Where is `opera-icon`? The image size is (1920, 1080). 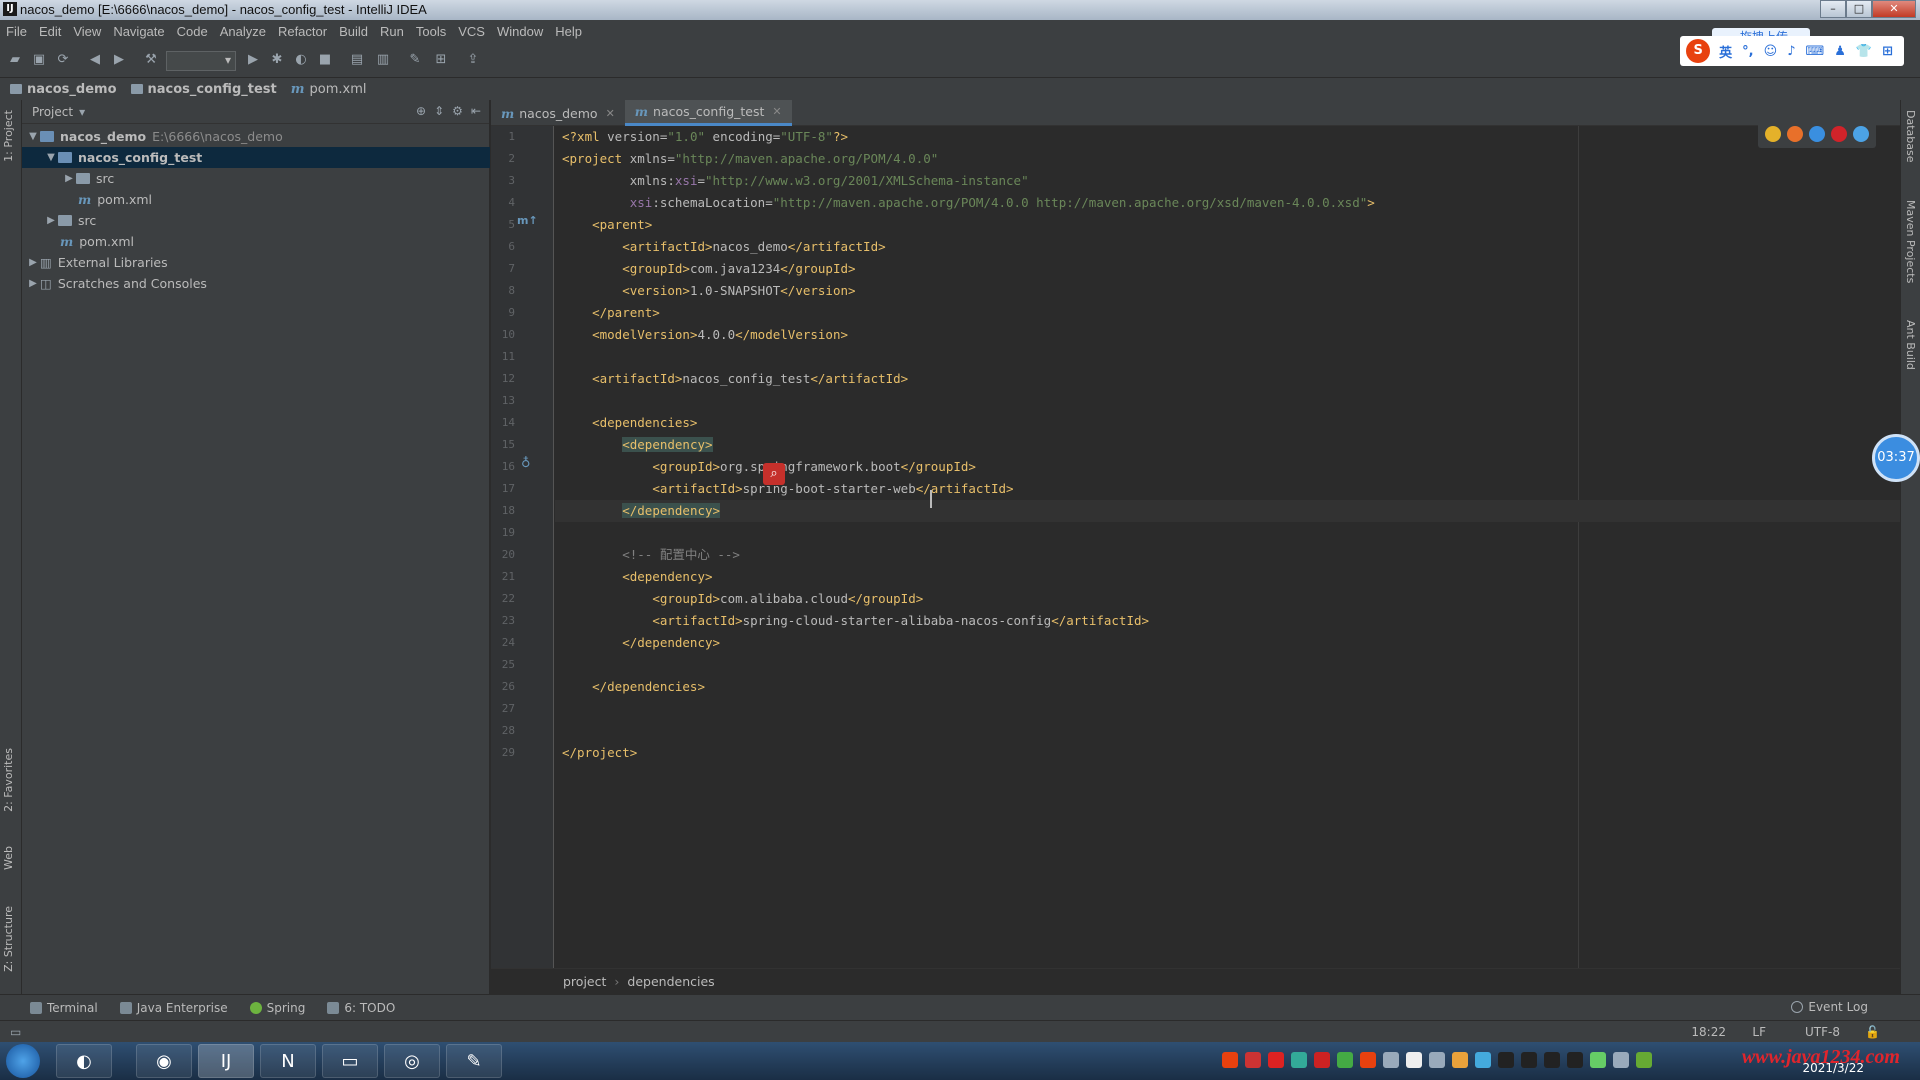
opera-icon is located at coordinates (1839, 134).